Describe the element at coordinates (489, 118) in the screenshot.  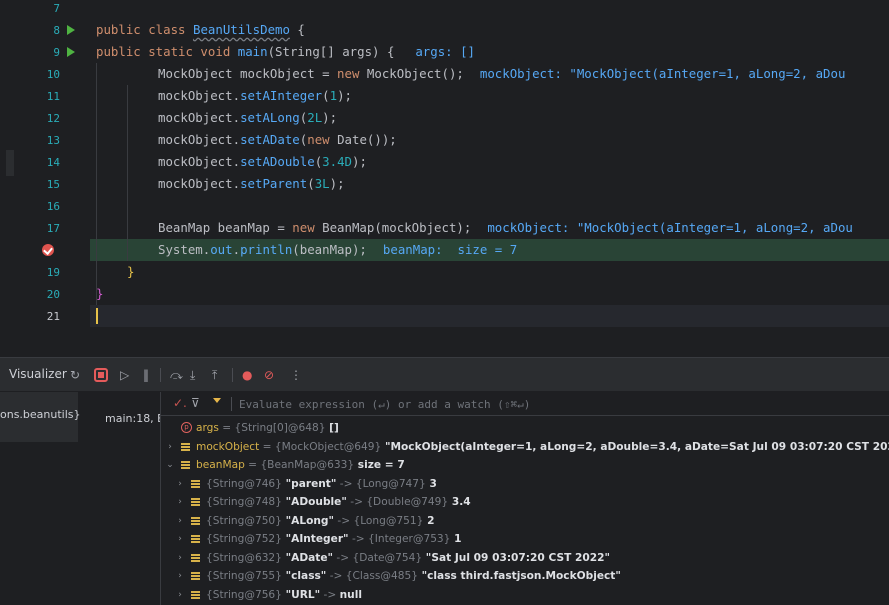
I see `code-line: mockObject.setALong(2L);` at that location.